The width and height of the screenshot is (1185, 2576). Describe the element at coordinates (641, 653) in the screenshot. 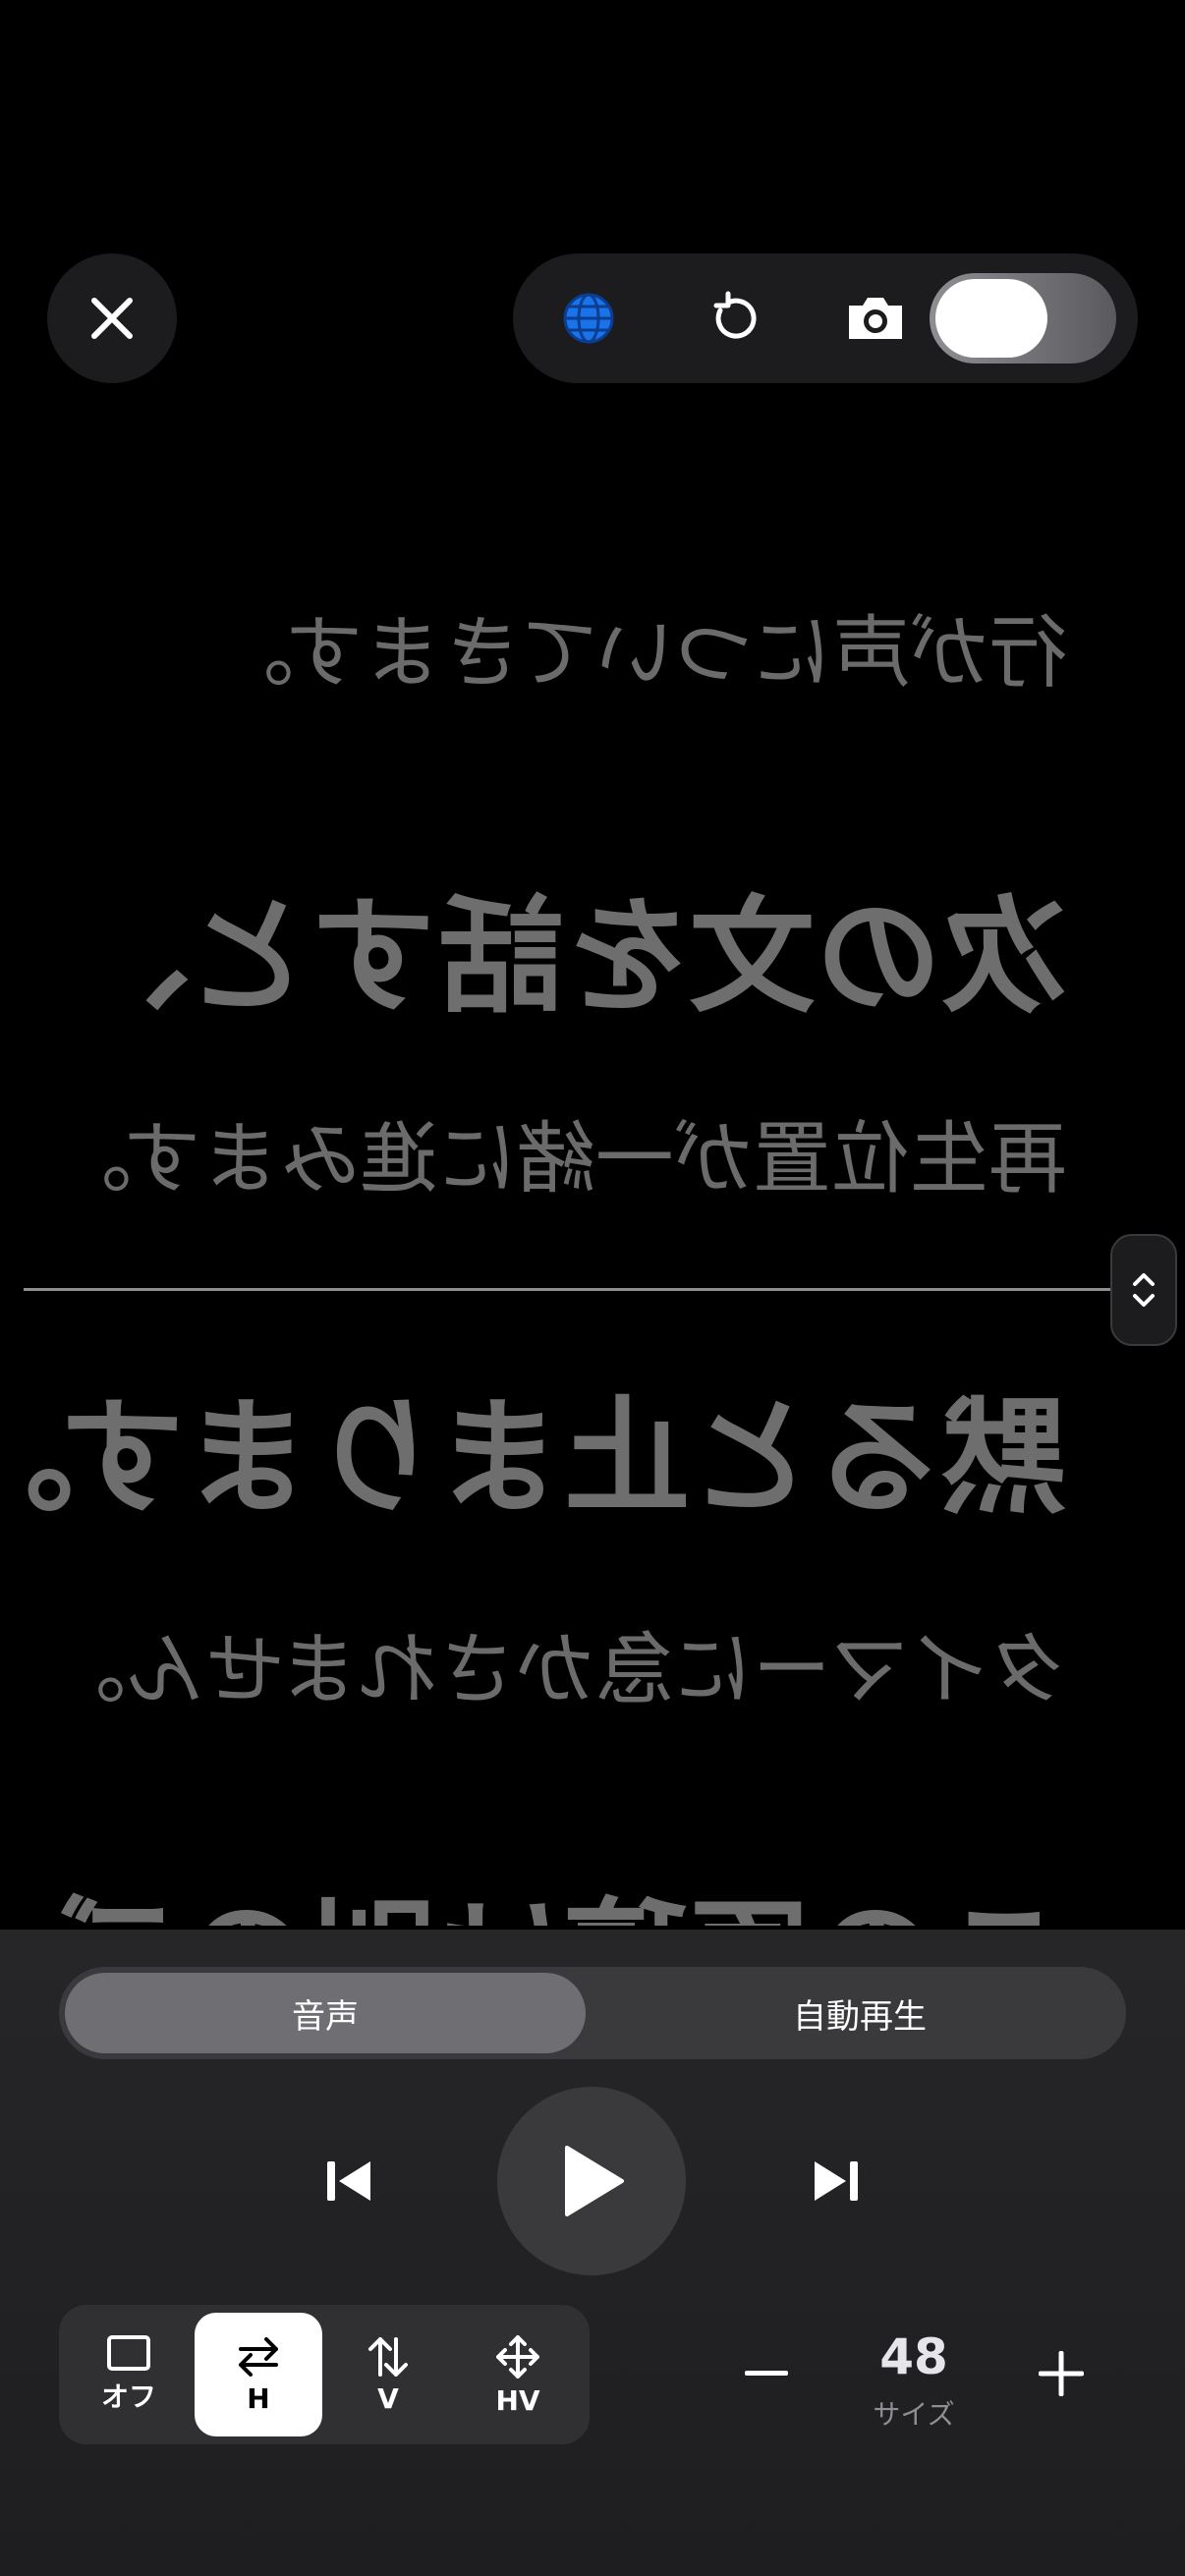

I see `prompter-line: 行が声についてきます。` at that location.